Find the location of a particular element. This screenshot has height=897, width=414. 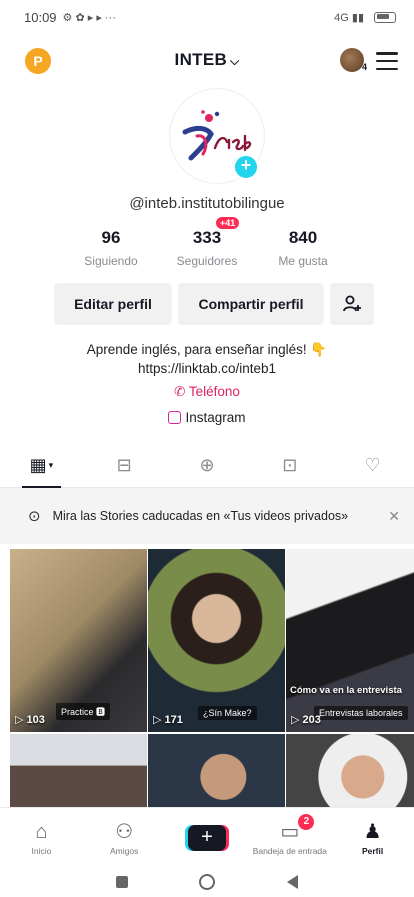

profile-avatar-wrap: + is located at coordinates (217, 136).